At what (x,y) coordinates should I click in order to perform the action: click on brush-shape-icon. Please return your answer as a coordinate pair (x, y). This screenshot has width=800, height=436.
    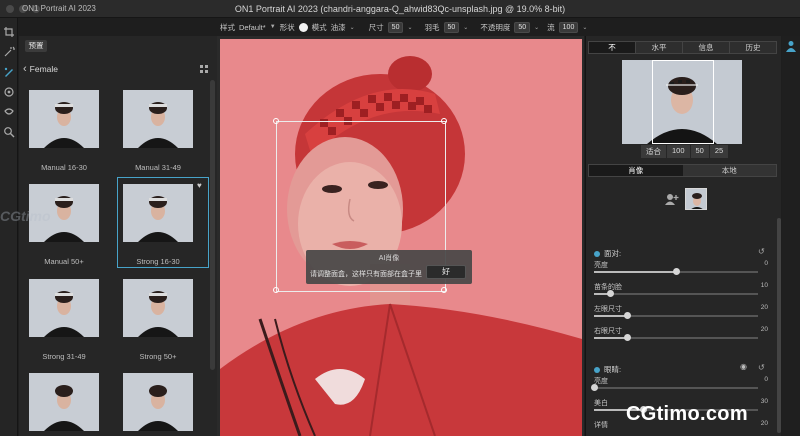
    Looking at the image, I should click on (303, 27).